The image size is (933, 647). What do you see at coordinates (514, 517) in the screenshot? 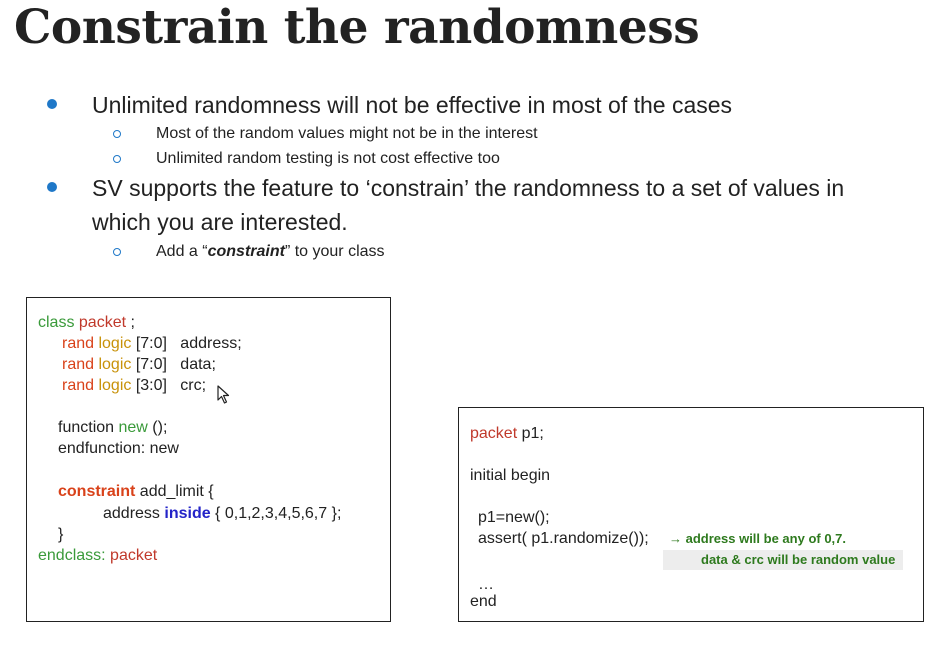
I see `code-line: p1=new();` at bounding box center [514, 517].